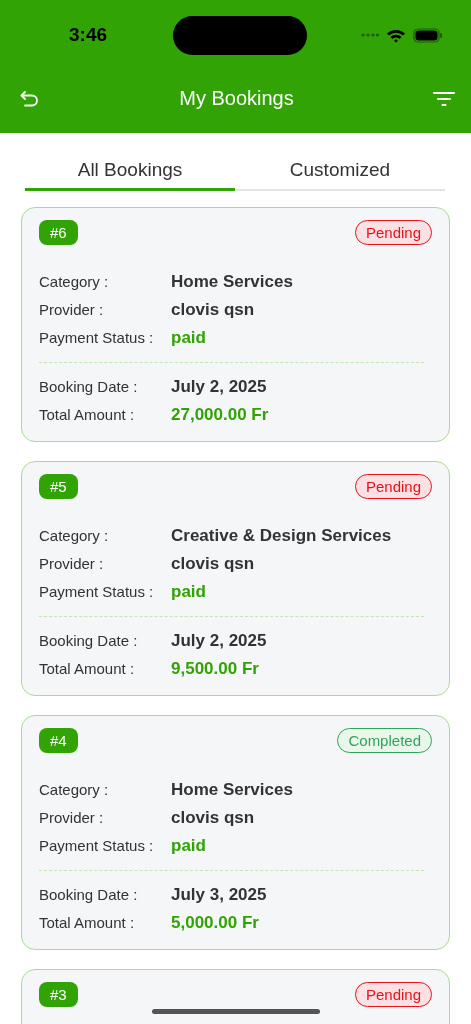 The height and width of the screenshot is (1024, 471). I want to click on booking-card: #3 Pending, so click(235, 996).